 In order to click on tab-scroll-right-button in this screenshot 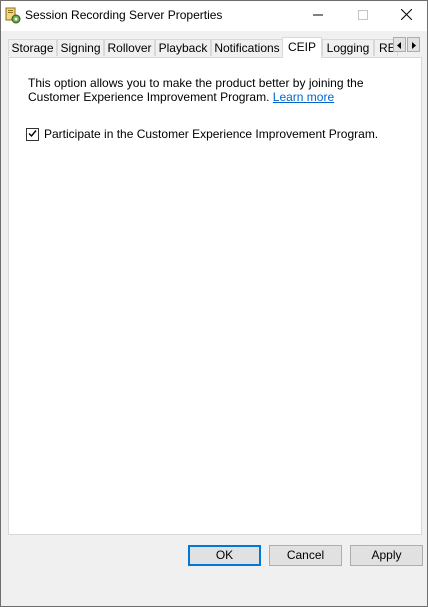, I will do `click(413, 44)`.